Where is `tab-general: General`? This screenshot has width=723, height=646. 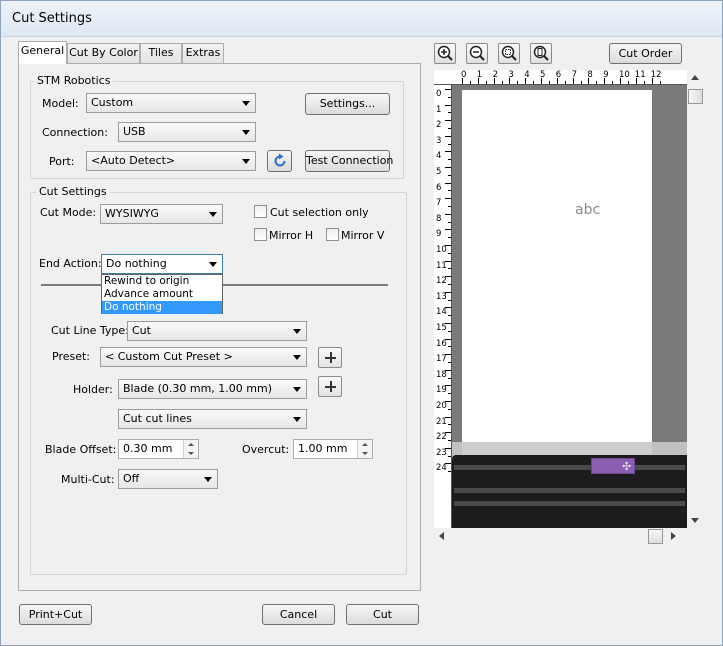
tab-general: General is located at coordinates (42, 52).